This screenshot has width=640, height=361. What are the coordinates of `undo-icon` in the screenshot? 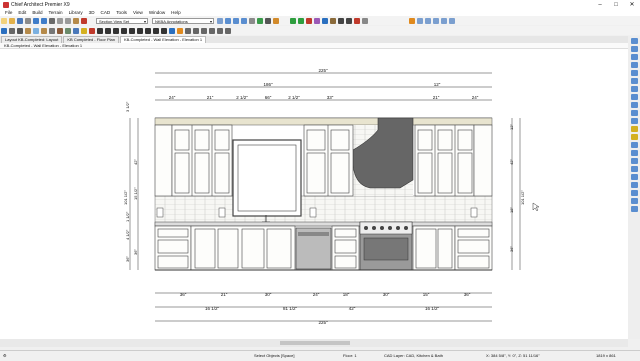 It's located at (36, 20).